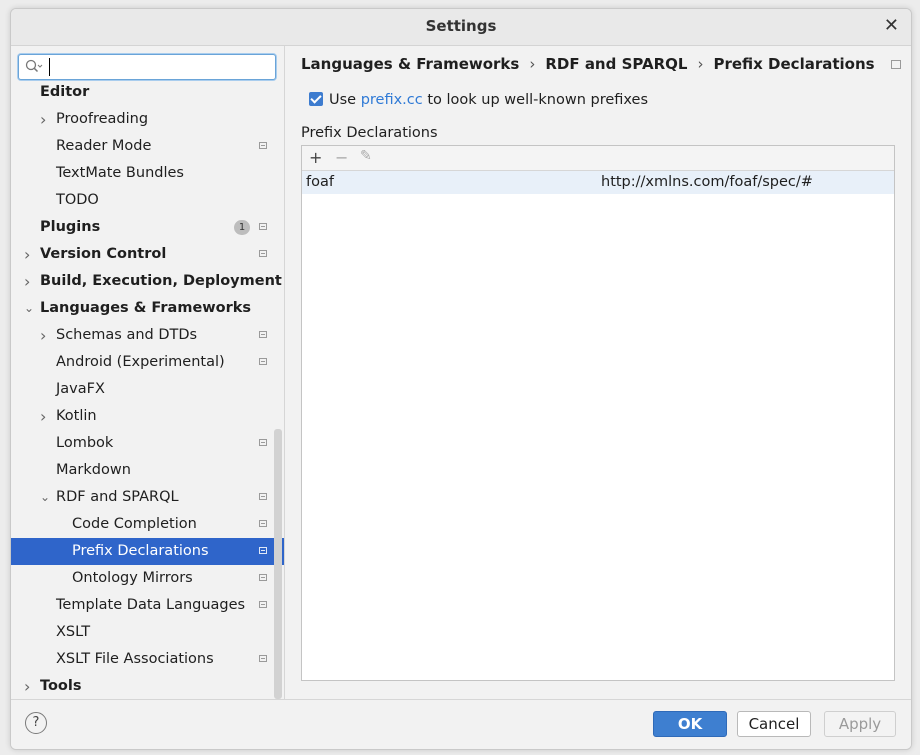  Describe the element at coordinates (278, 564) in the screenshot. I see `sidebar-scrollbar` at that location.